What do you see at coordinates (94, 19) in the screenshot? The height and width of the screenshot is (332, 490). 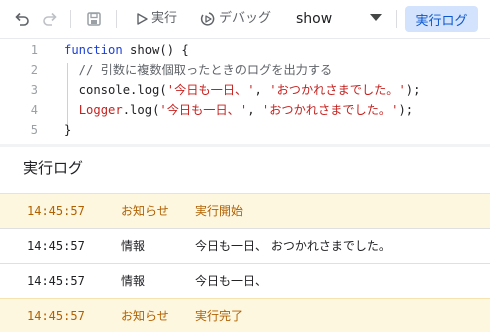 I see `save-icon` at bounding box center [94, 19].